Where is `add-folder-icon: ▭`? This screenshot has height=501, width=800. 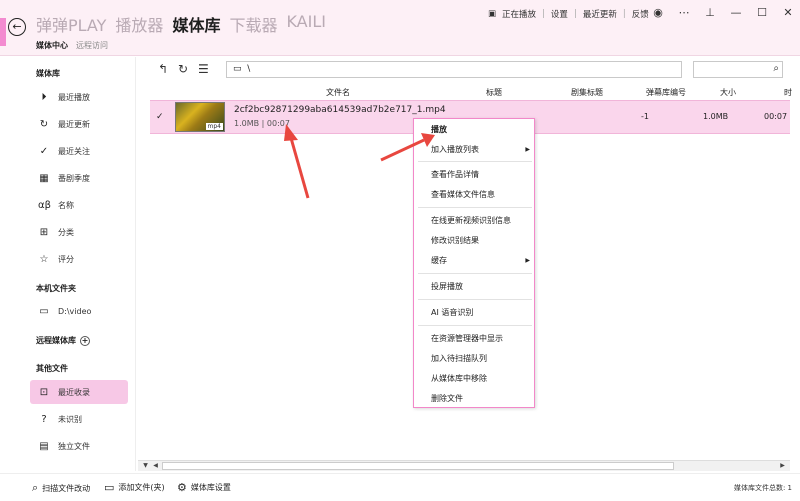
add-folder-icon: ▭ is located at coordinates (109, 487).